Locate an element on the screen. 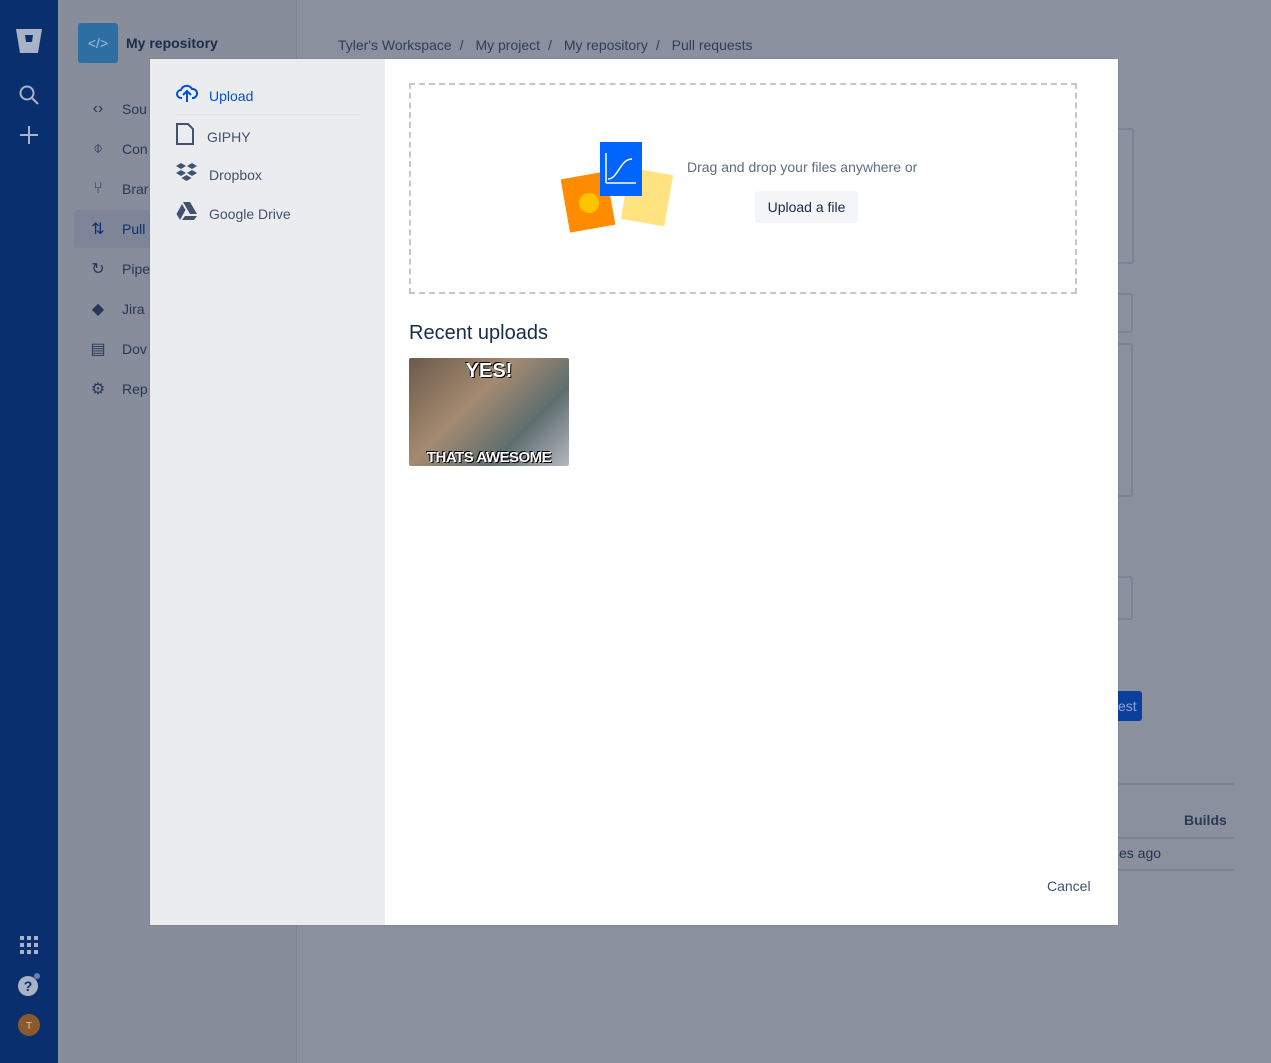  source-giphy: GIPHY is located at coordinates (213, 136).